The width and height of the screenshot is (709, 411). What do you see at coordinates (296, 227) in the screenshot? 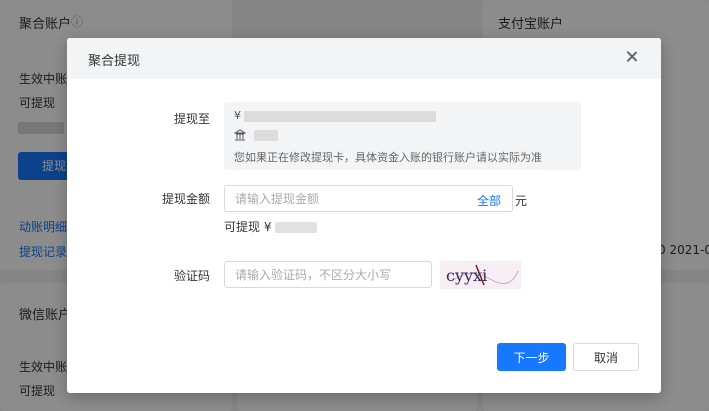
I see `available-amount-masked` at bounding box center [296, 227].